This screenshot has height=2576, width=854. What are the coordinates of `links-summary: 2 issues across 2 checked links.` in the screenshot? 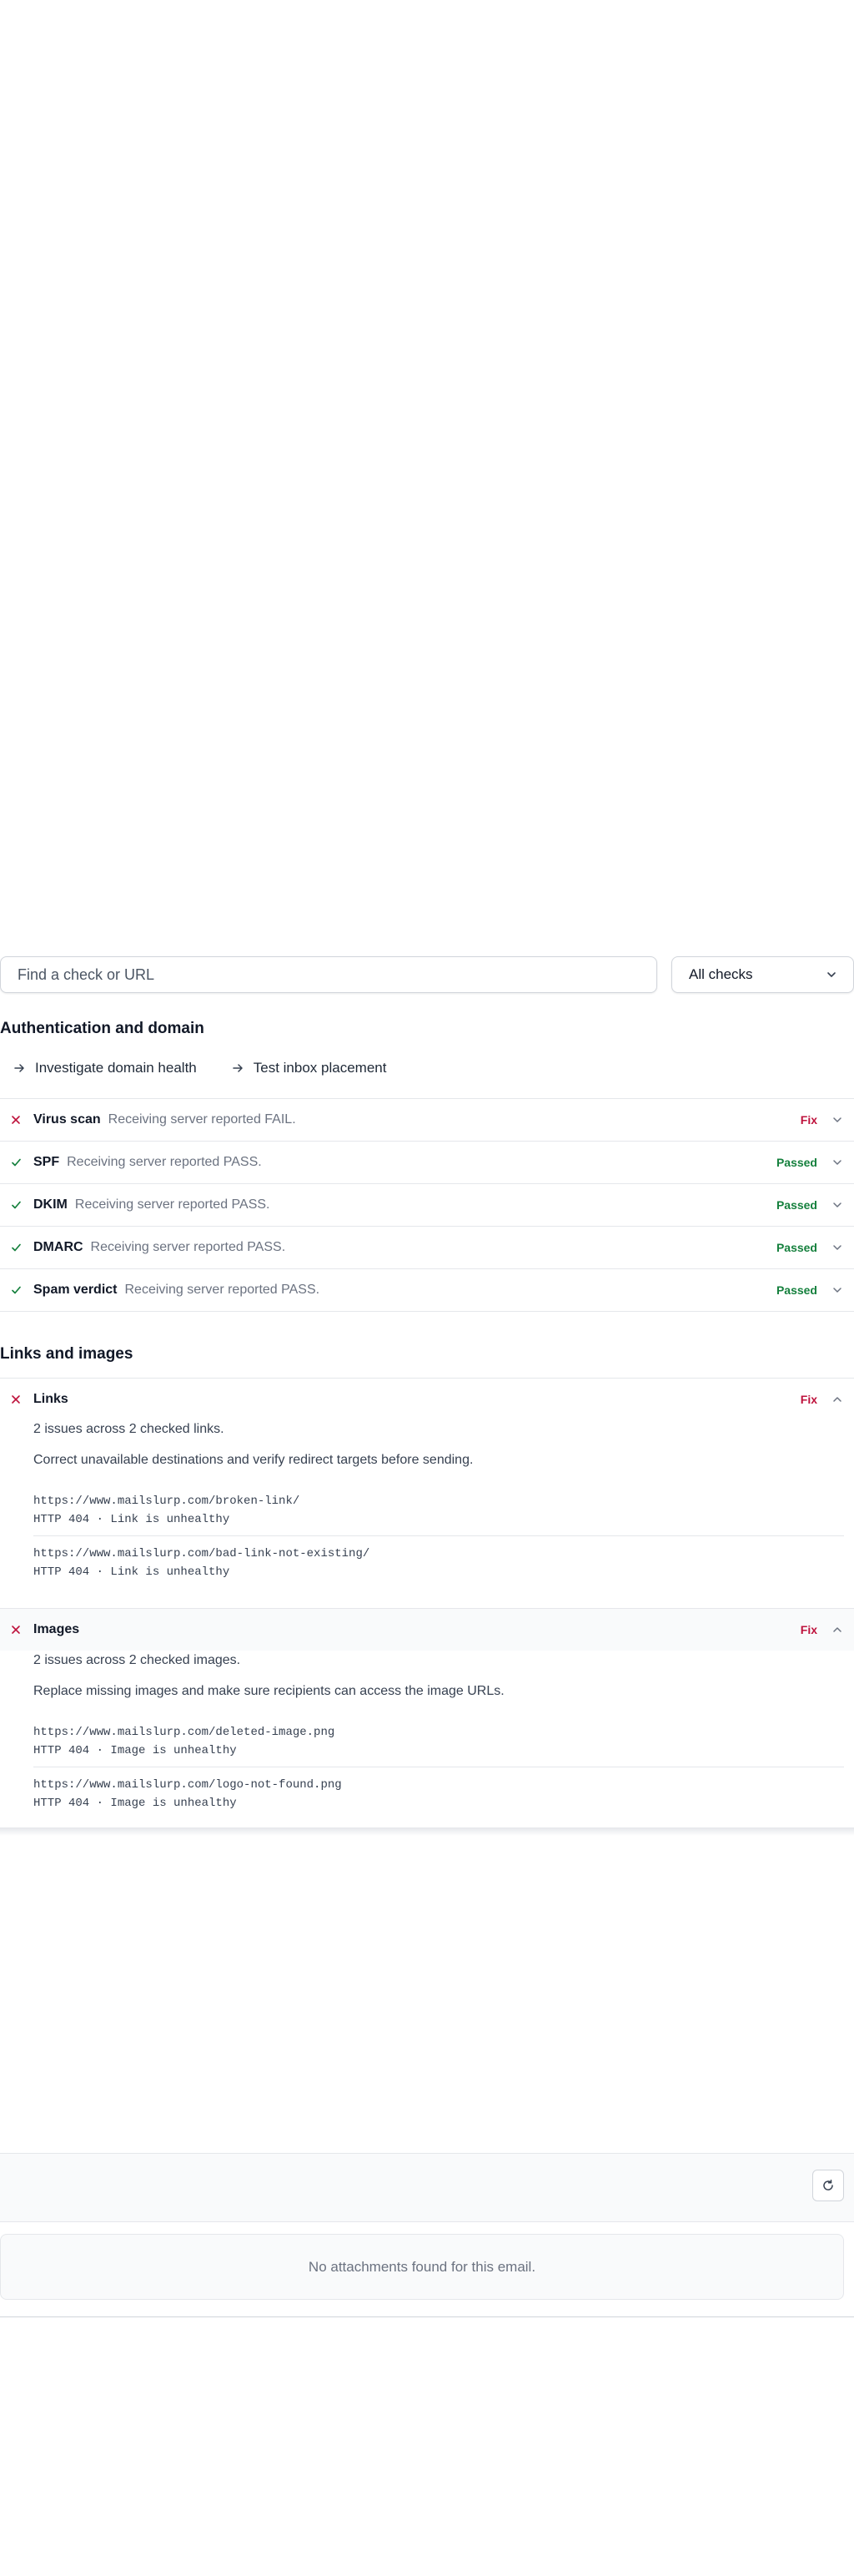 It's located at (128, 1429).